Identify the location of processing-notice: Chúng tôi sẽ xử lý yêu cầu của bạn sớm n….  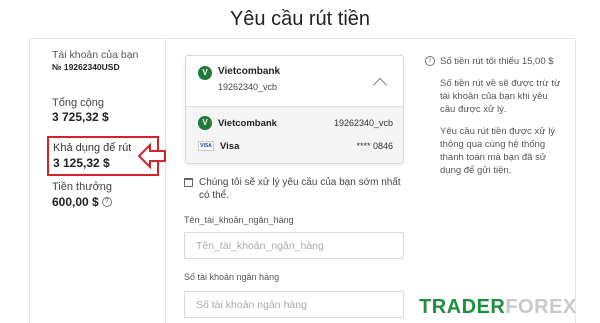
(295, 189).